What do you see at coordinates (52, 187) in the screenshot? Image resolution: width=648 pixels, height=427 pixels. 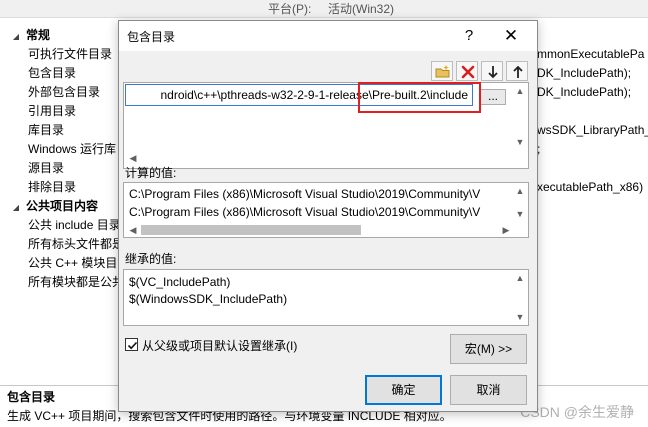 I see `tree-item-exclude-dirs: 排除目录` at bounding box center [52, 187].